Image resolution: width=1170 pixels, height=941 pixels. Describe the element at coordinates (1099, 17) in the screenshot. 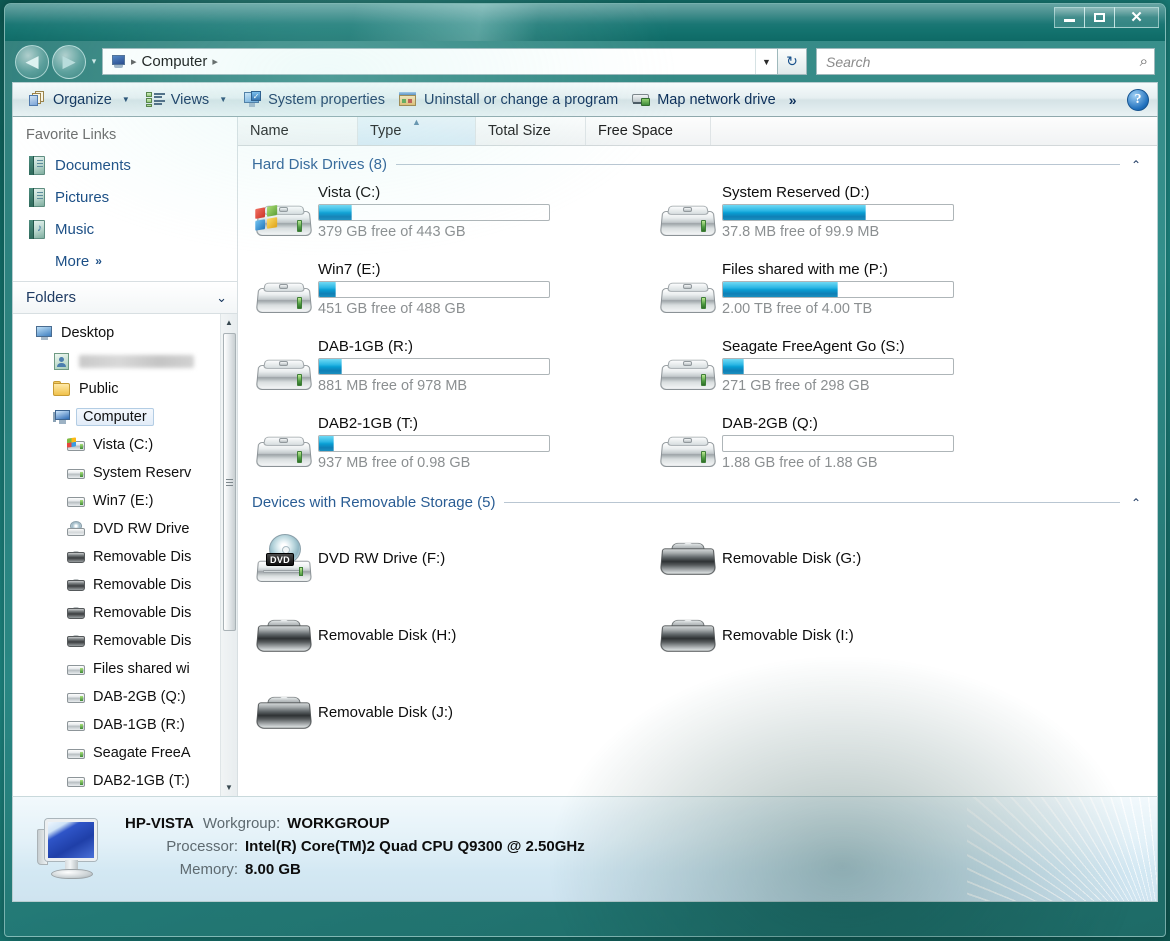

I see `maximize-button` at that location.